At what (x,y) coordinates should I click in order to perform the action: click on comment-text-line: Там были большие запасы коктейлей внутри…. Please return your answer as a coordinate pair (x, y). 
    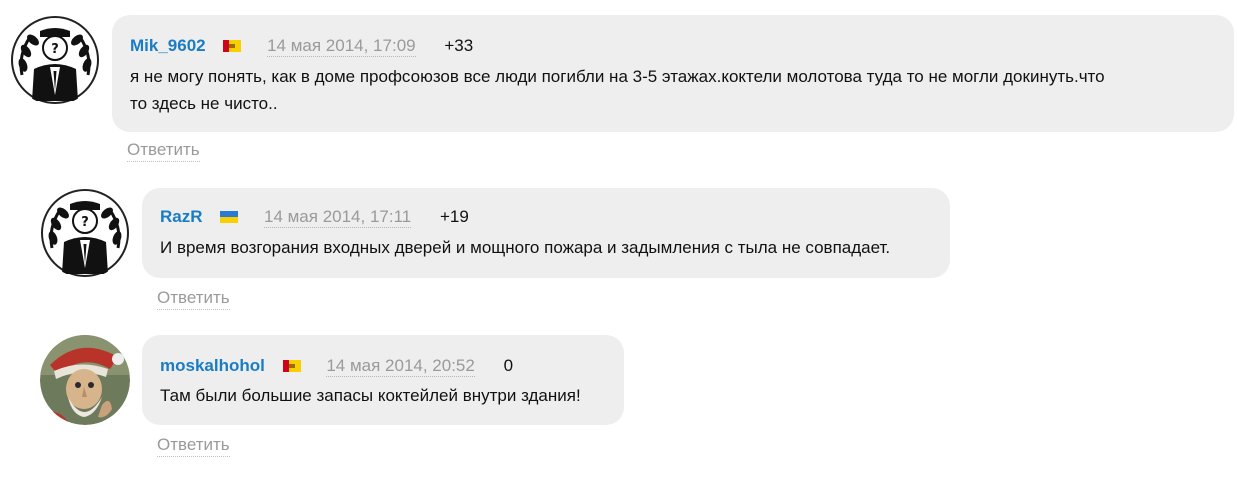
    Looking at the image, I should click on (370, 395).